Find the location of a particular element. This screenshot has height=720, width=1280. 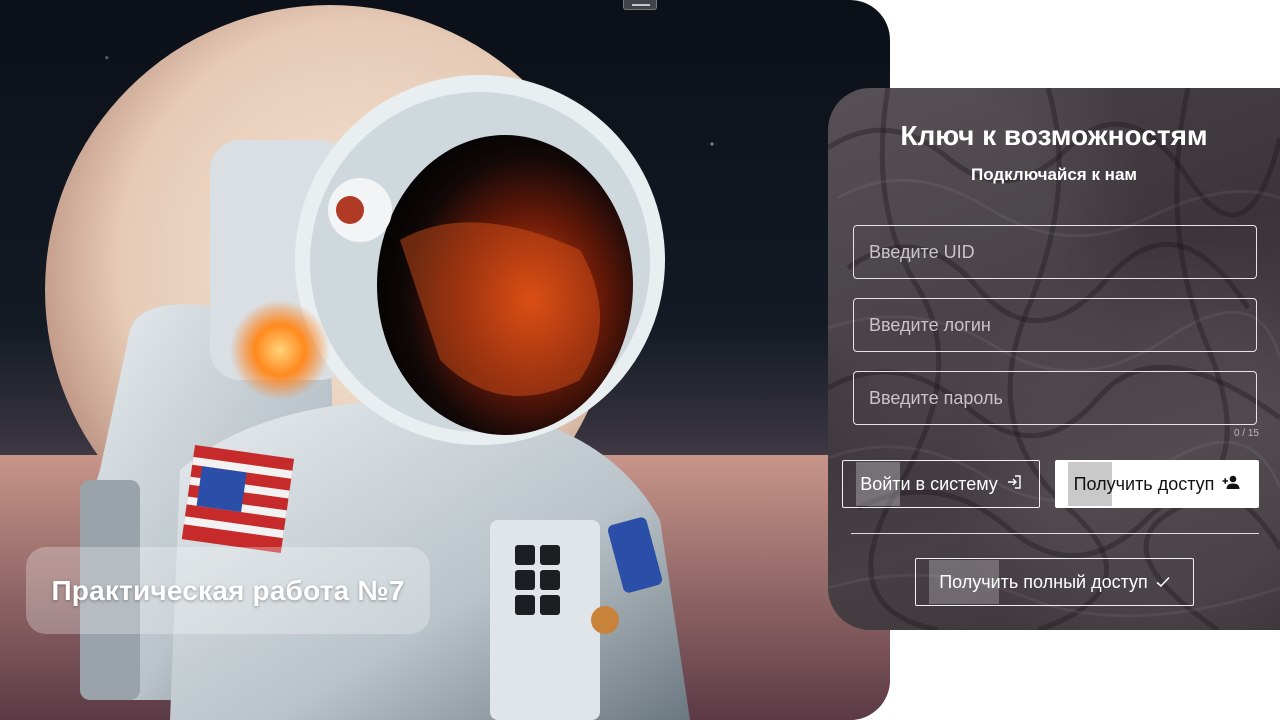

login-input is located at coordinates (1055, 325).